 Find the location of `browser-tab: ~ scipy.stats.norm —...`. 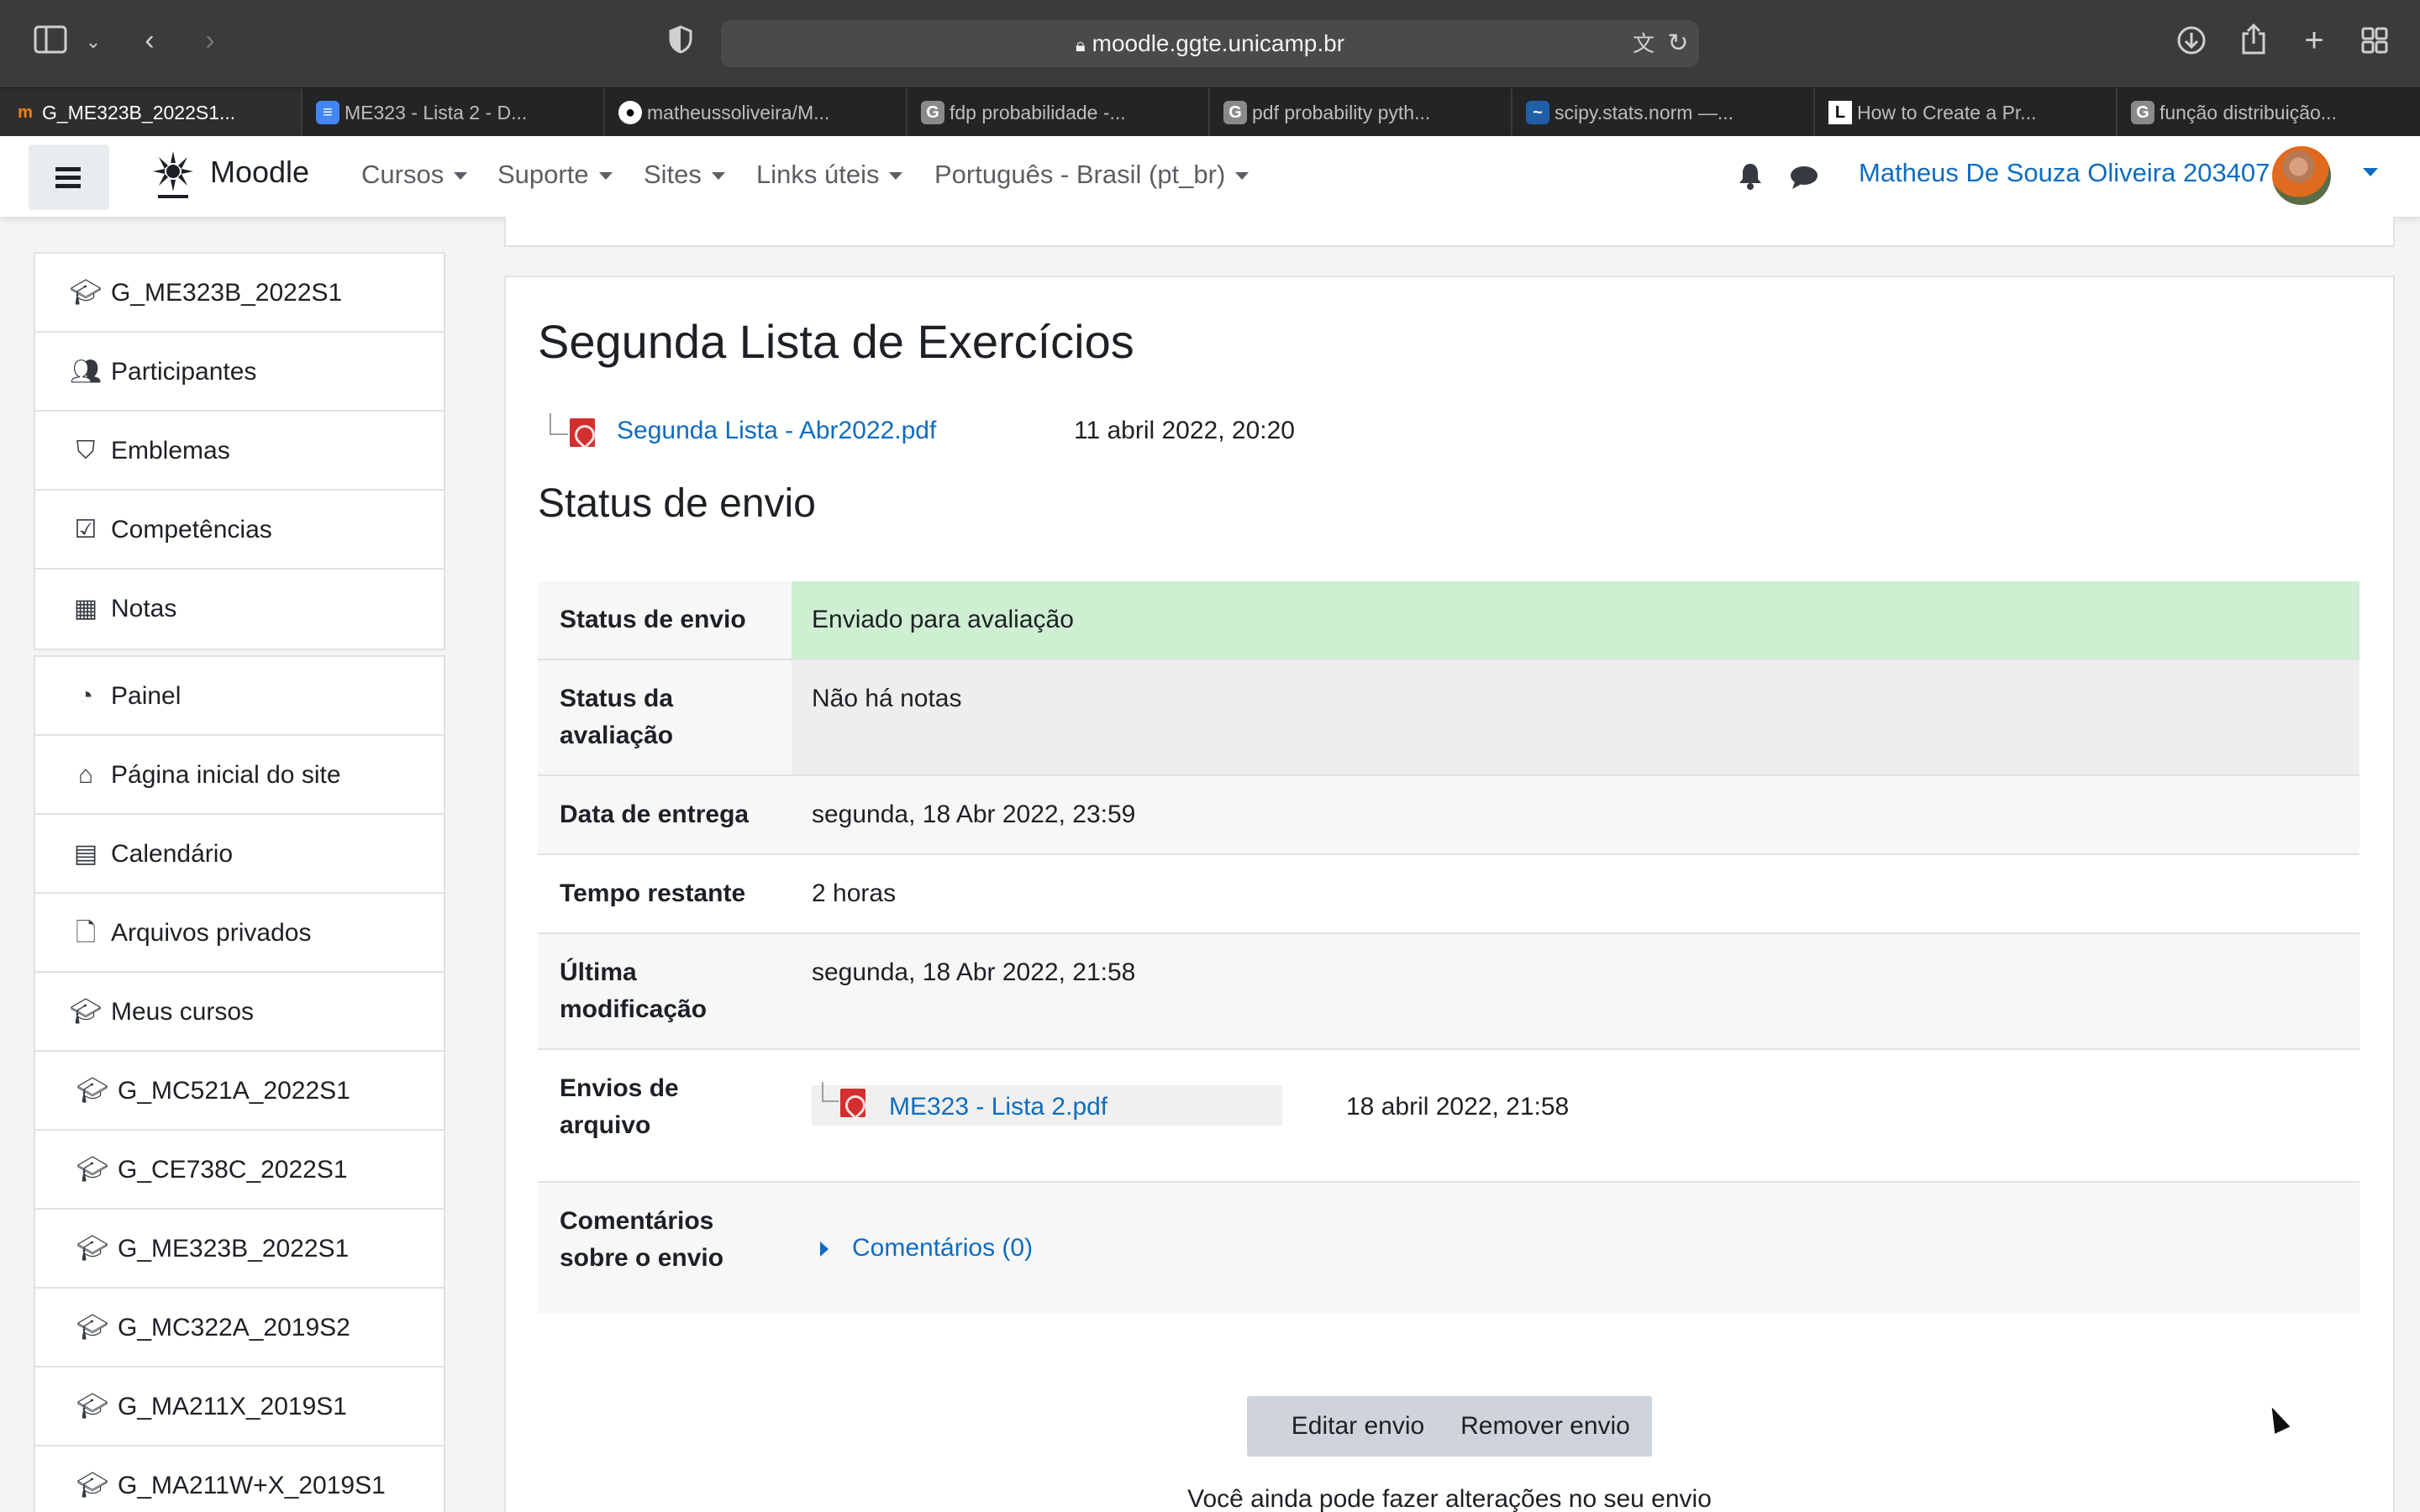

browser-tab: ~ scipy.stats.norm —... is located at coordinates (1663, 112).